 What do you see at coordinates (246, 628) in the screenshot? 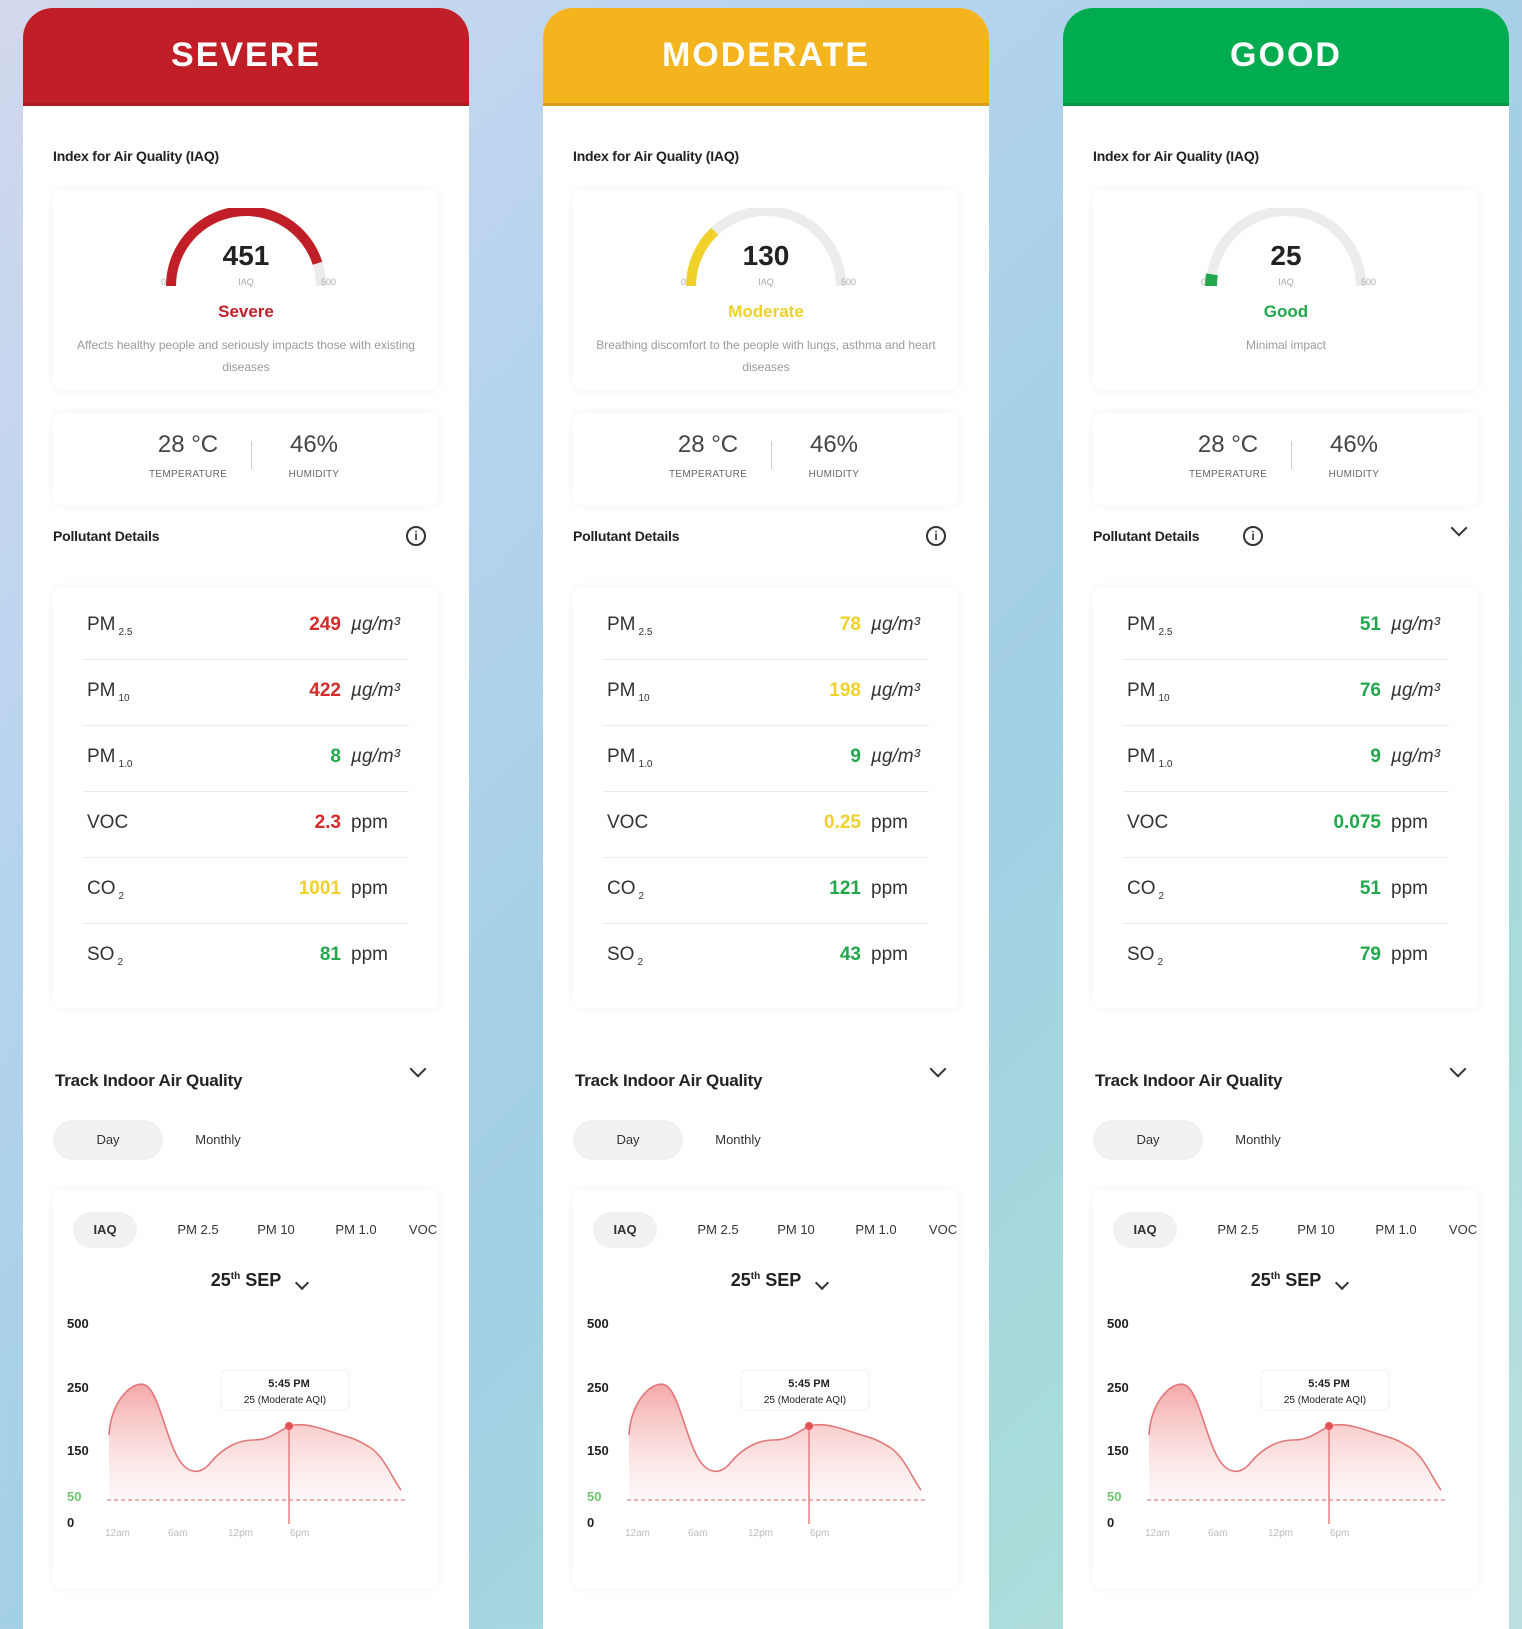
I see `pollutant-row: PM 2.5 249 µg/m³` at bounding box center [246, 628].